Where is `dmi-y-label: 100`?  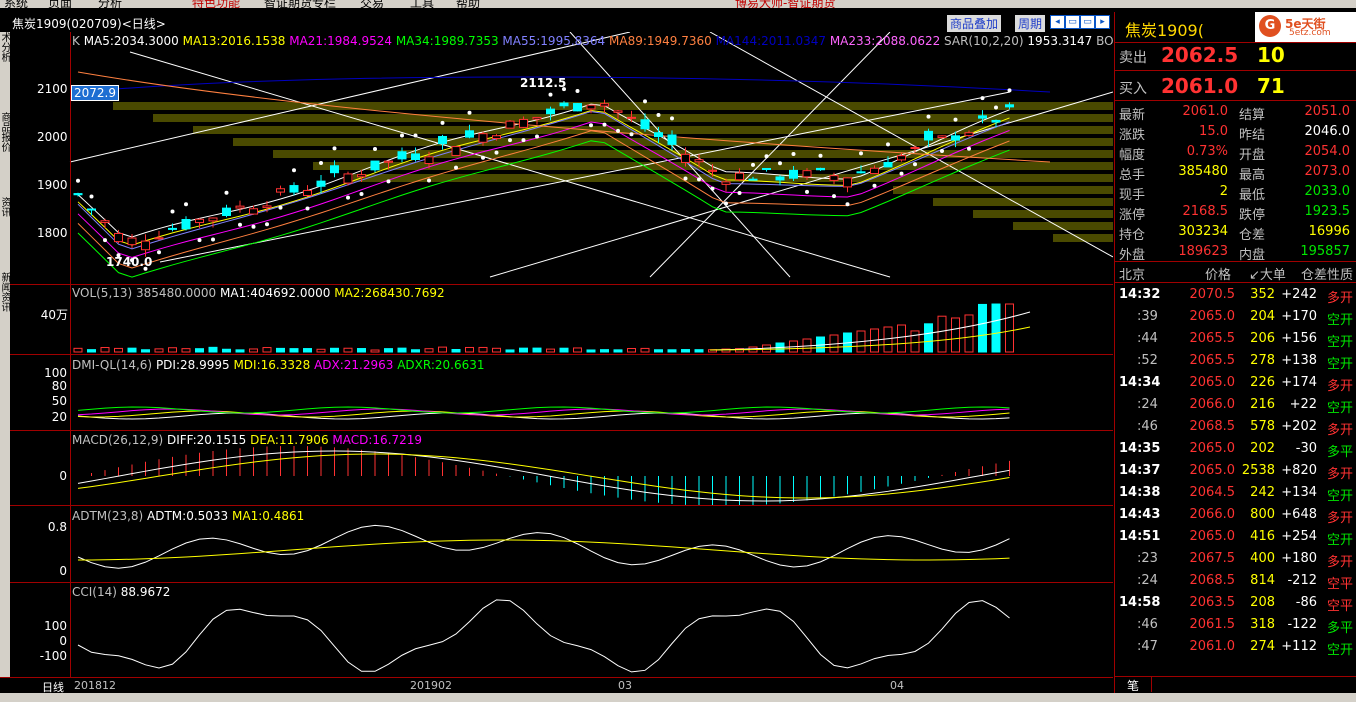 dmi-y-label: 100 is located at coordinates (55, 373).